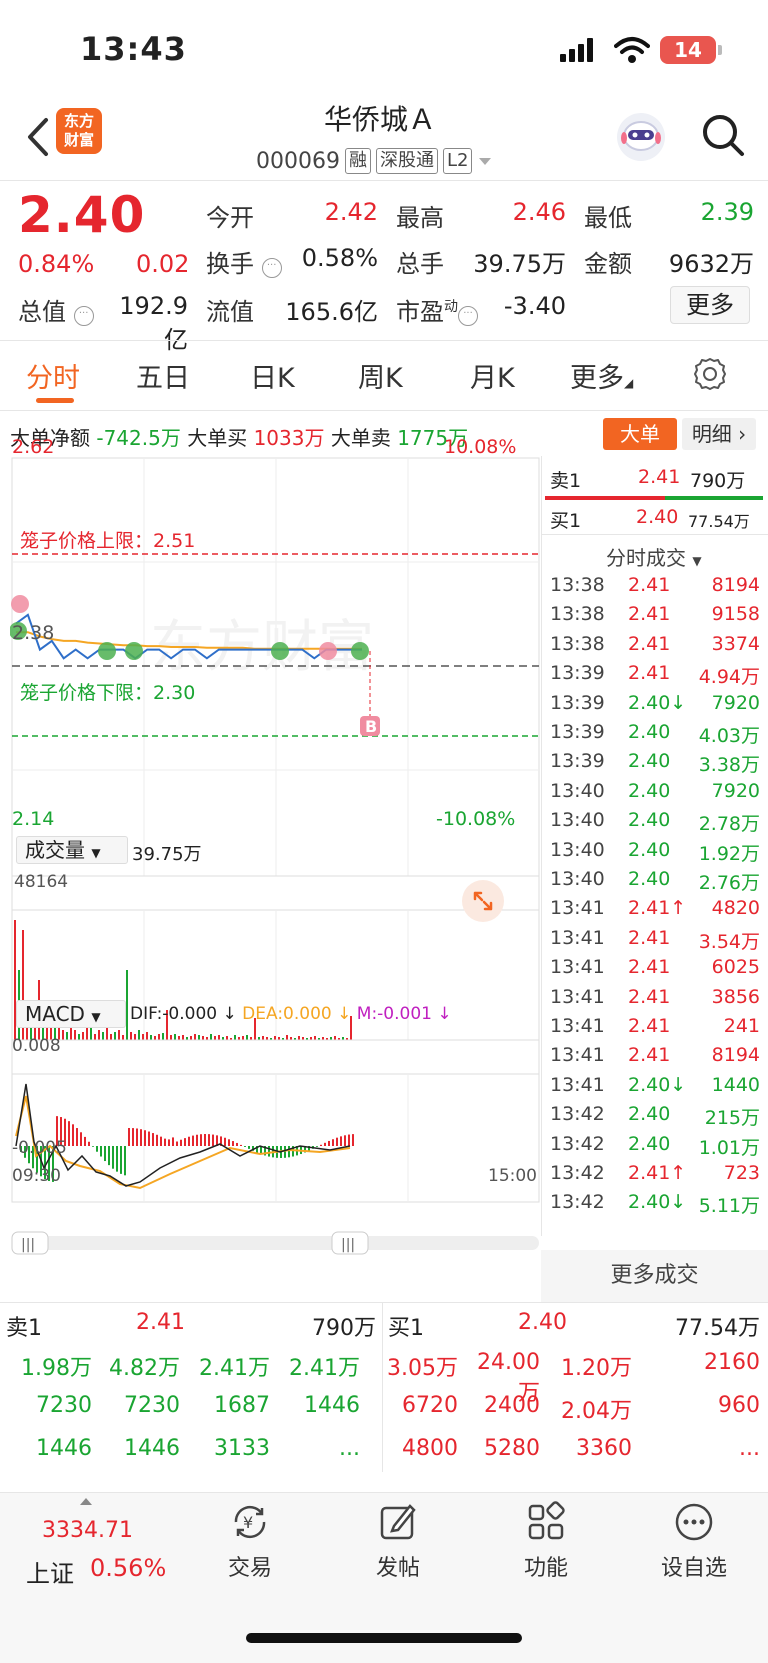  What do you see at coordinates (250, 1541) in the screenshot?
I see `nav-trade: ¥ 交易` at bounding box center [250, 1541].